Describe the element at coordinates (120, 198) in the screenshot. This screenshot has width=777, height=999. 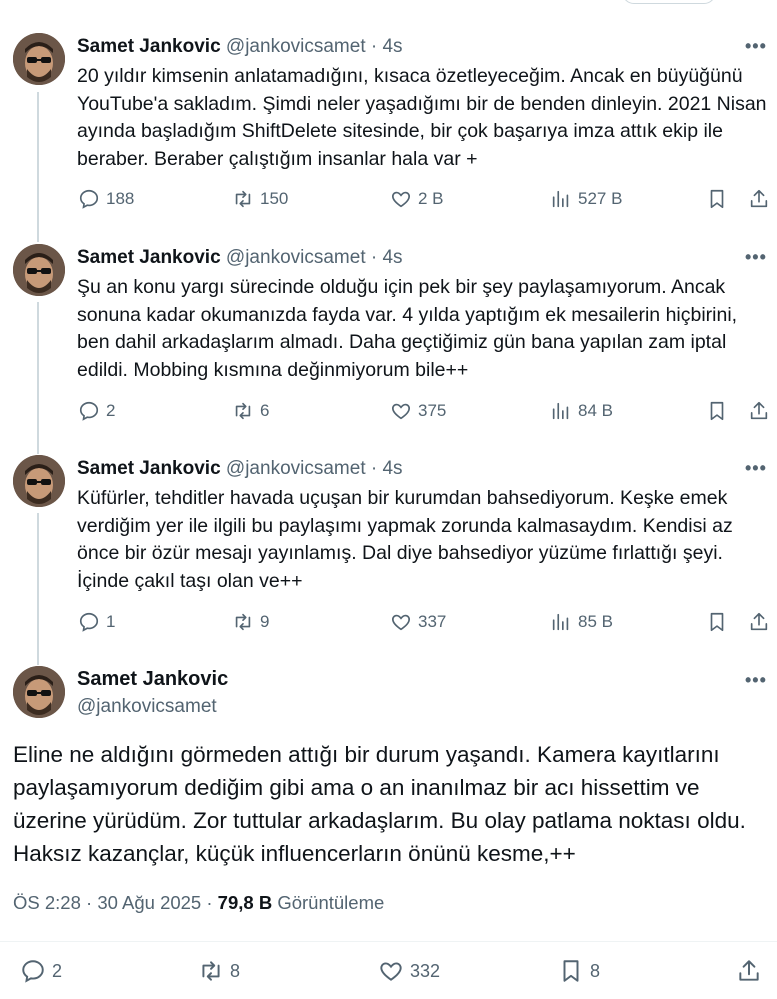
I see `reply-count: 188` at that location.